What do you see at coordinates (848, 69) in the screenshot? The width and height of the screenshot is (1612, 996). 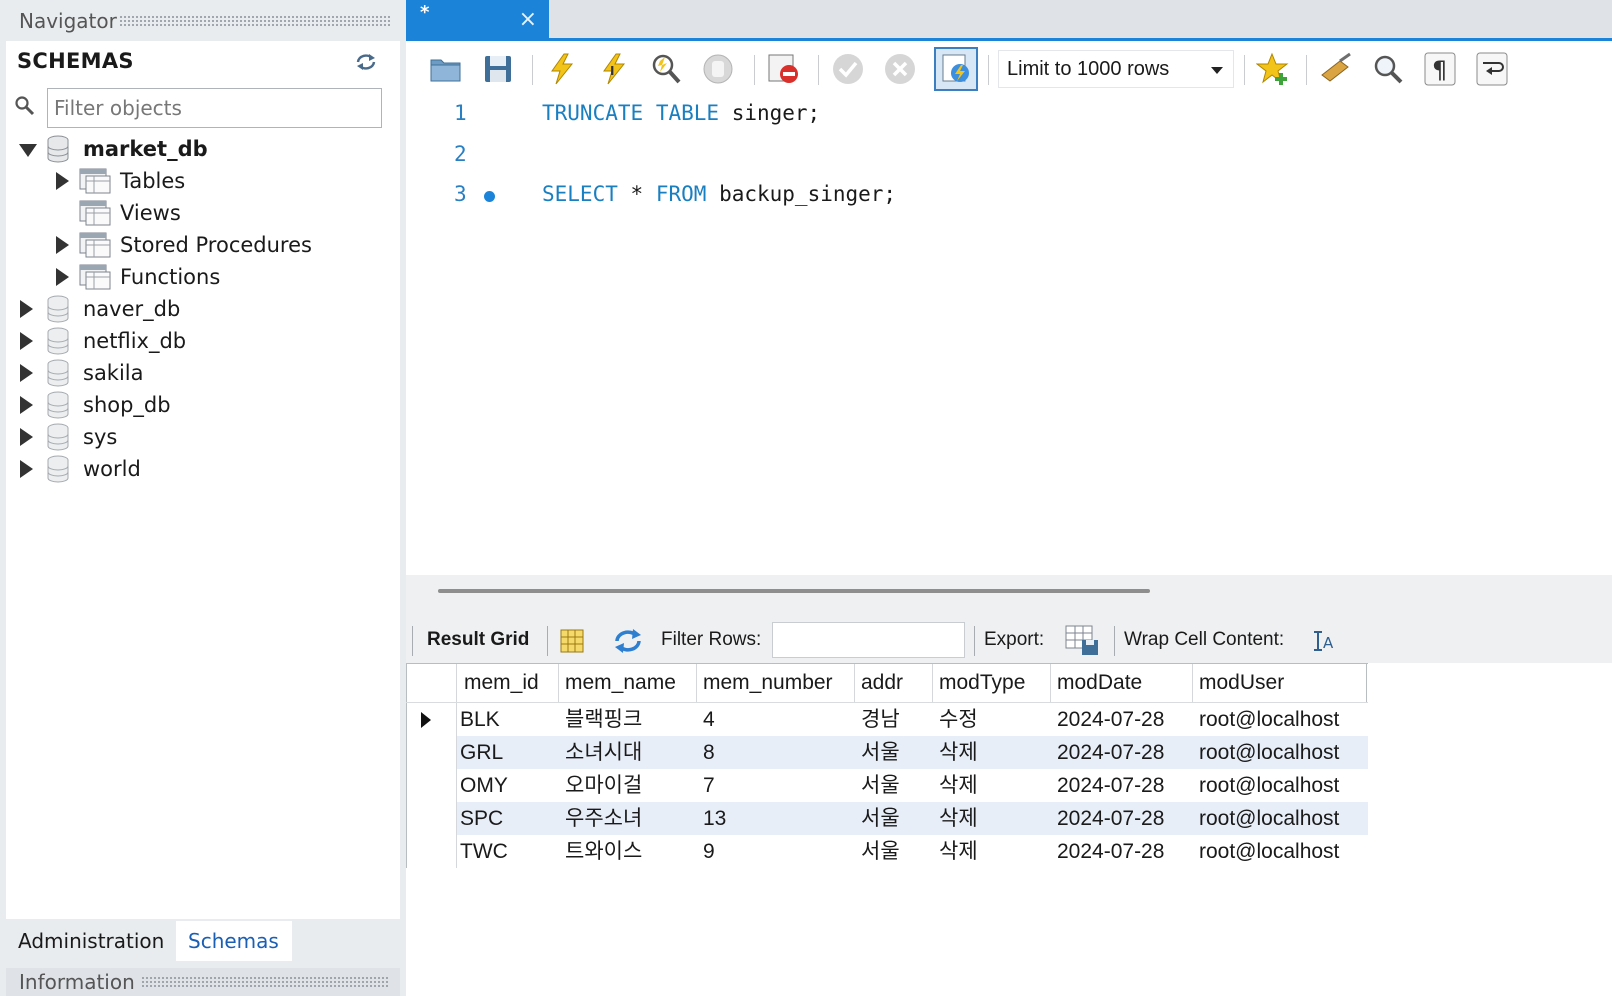 I see `commit-icon` at bounding box center [848, 69].